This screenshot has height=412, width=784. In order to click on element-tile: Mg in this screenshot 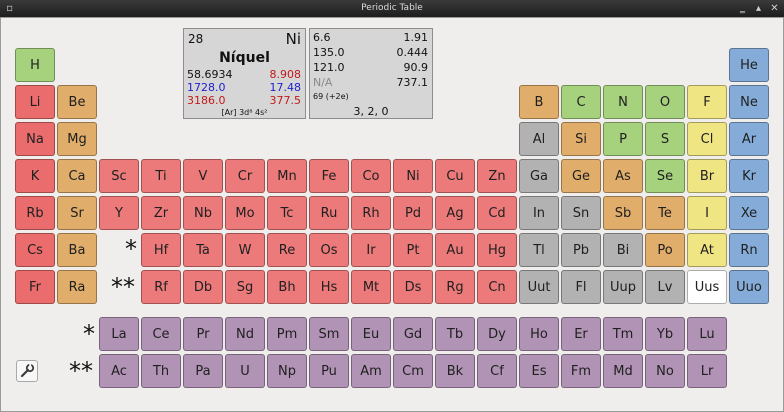, I will do `click(77, 139)`.